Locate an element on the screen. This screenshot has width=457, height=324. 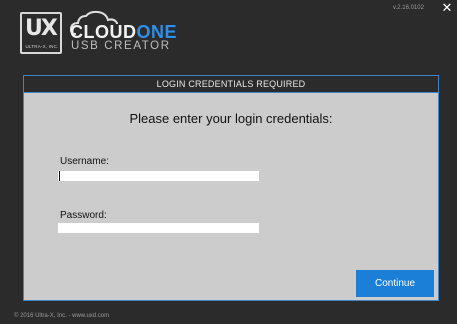
brand-name-accent: ONE is located at coordinates (157, 32).